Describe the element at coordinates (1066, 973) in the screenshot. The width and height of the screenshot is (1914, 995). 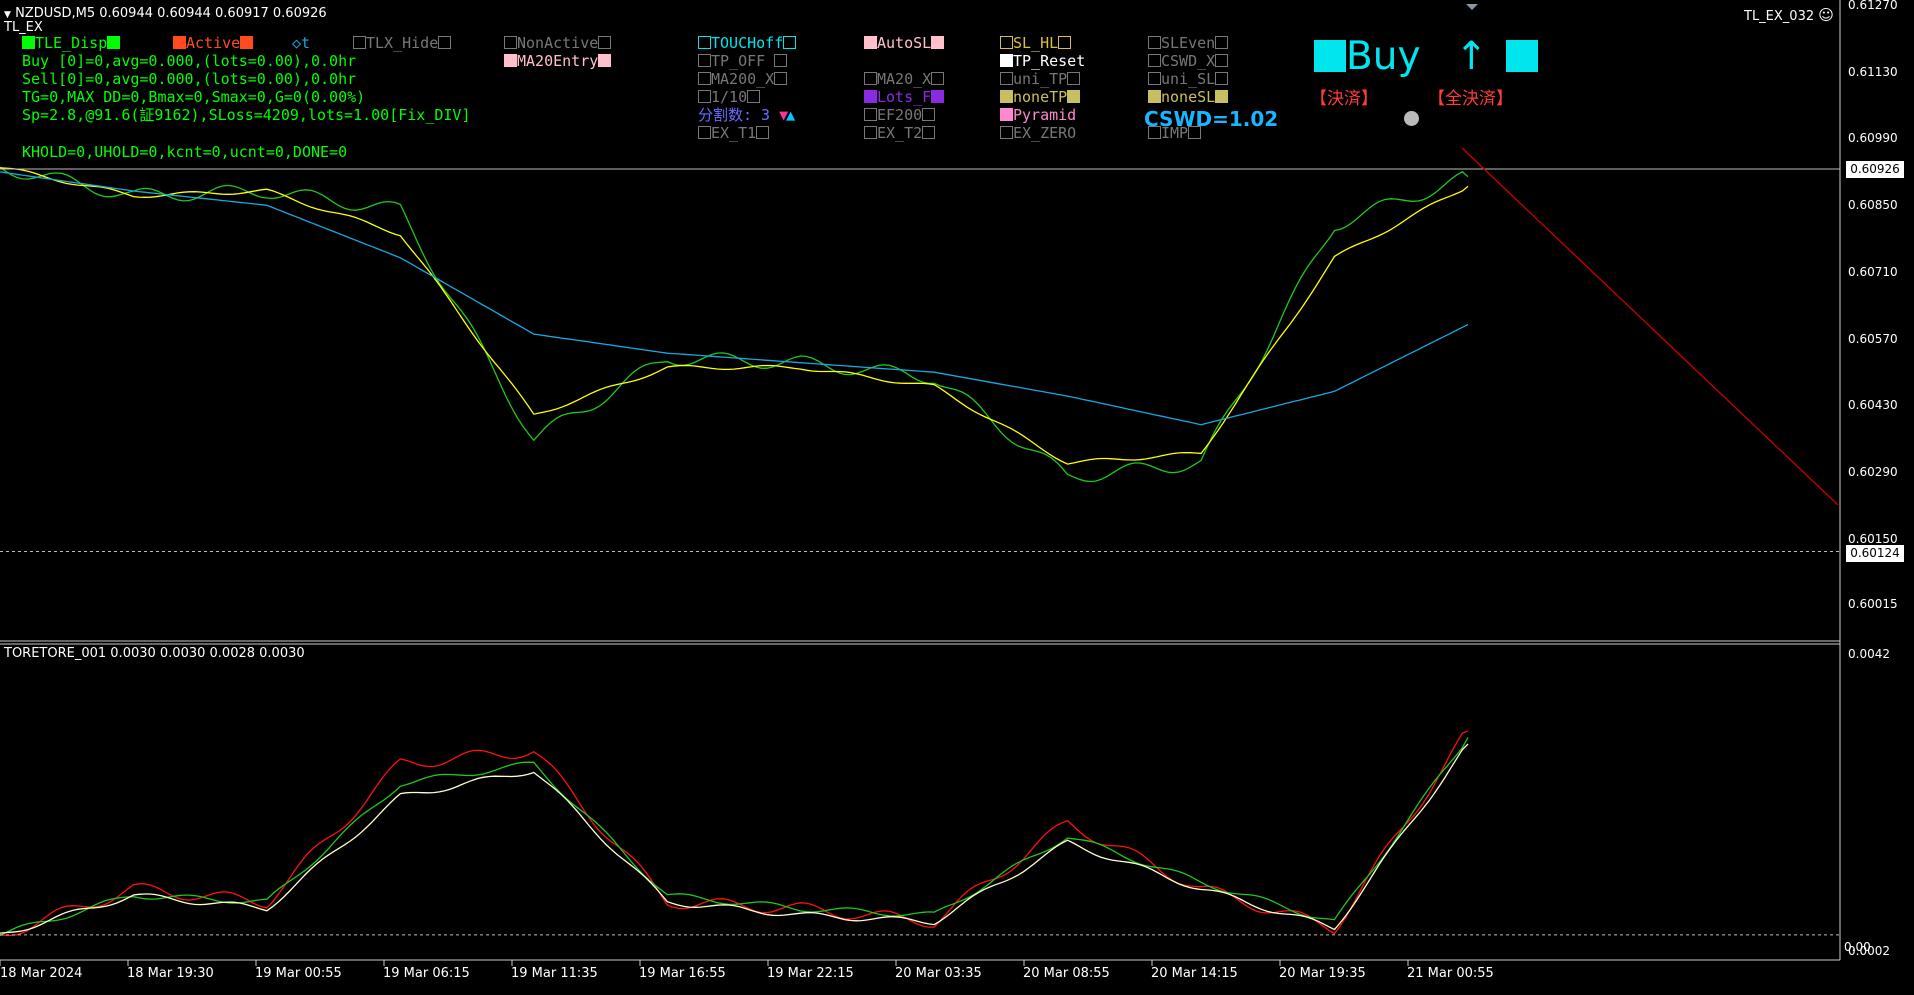
I see `time-tick: 20 Mar 08:55` at that location.